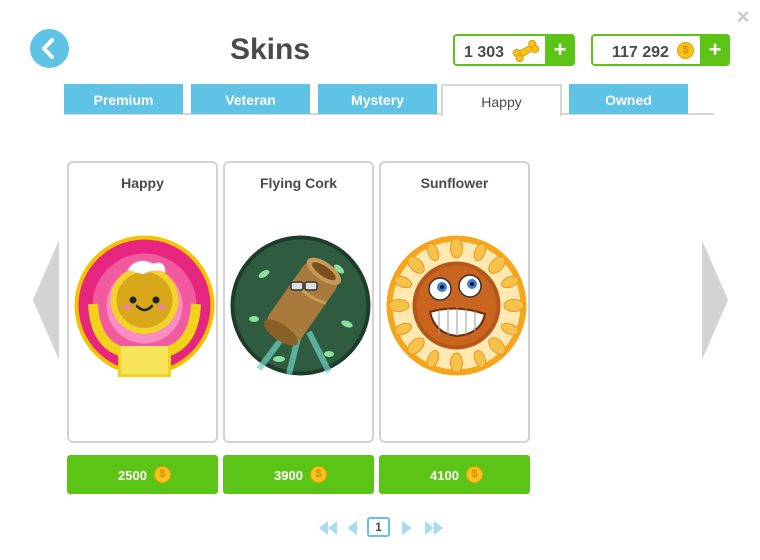 The width and height of the screenshot is (760, 560). I want to click on tab-veteran: Veteran, so click(250, 99).